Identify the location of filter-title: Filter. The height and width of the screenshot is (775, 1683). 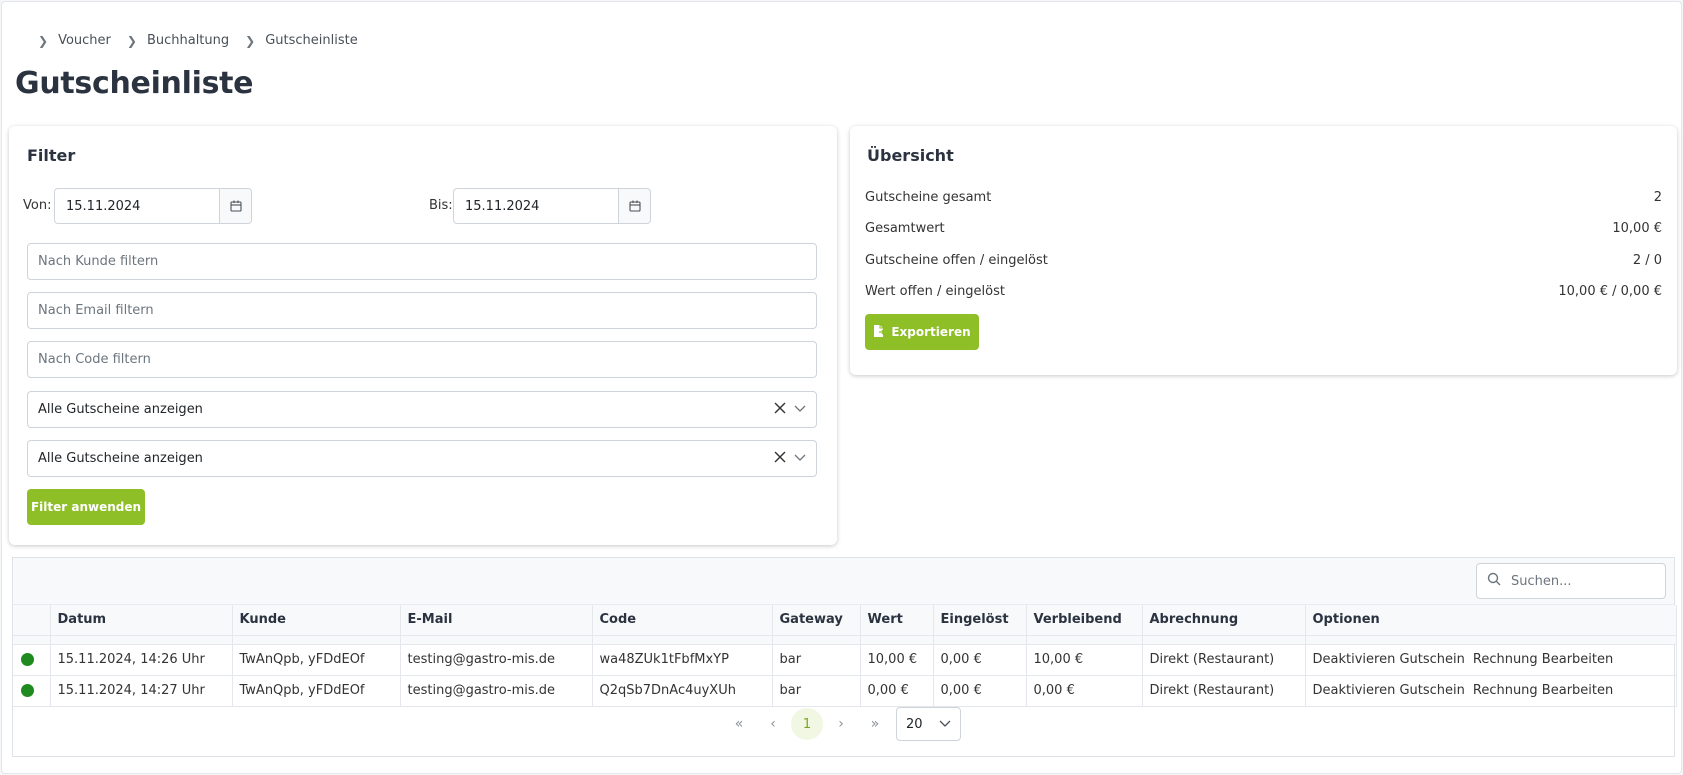
(51, 155).